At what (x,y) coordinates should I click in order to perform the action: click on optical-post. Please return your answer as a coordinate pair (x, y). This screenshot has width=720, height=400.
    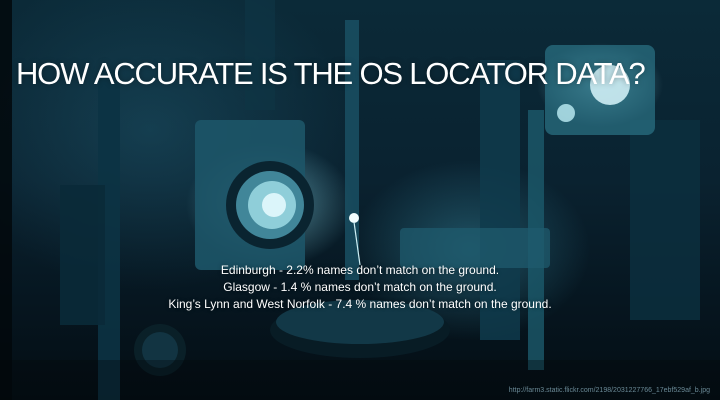
    Looking at the image, I should click on (260, 55).